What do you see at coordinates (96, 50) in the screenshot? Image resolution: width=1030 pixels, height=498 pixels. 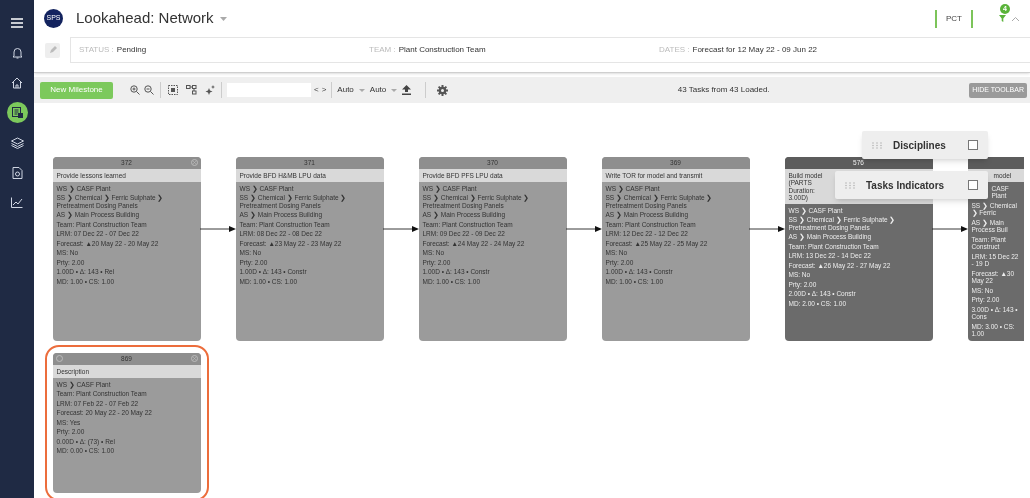 I see `field-label: STATUS :` at bounding box center [96, 50].